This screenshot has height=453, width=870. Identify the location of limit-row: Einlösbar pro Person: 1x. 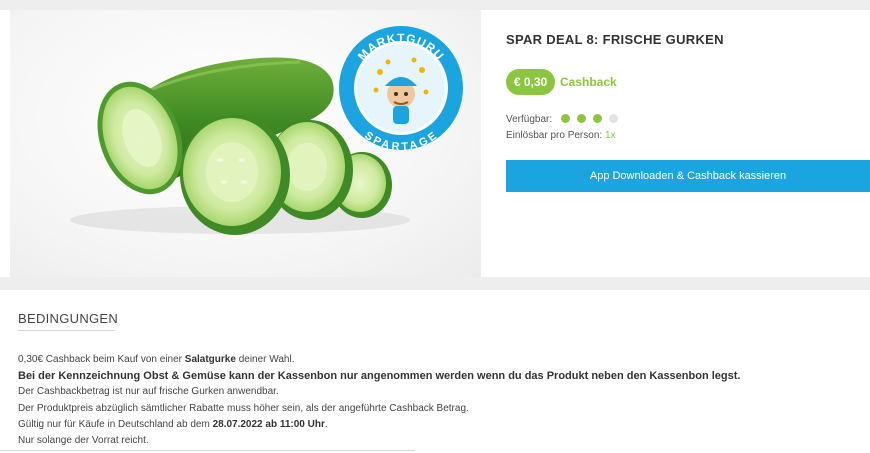
(561, 135).